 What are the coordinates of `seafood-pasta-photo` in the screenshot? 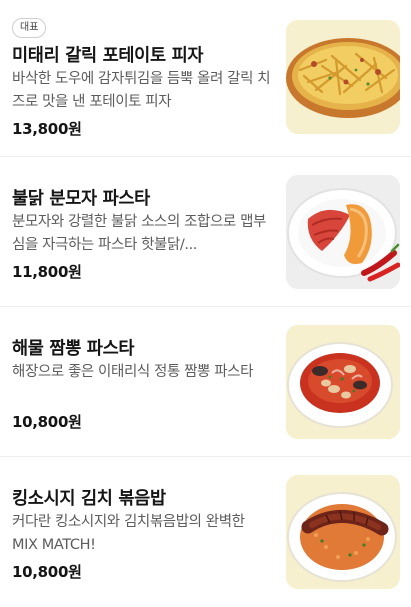 It's located at (343, 382).